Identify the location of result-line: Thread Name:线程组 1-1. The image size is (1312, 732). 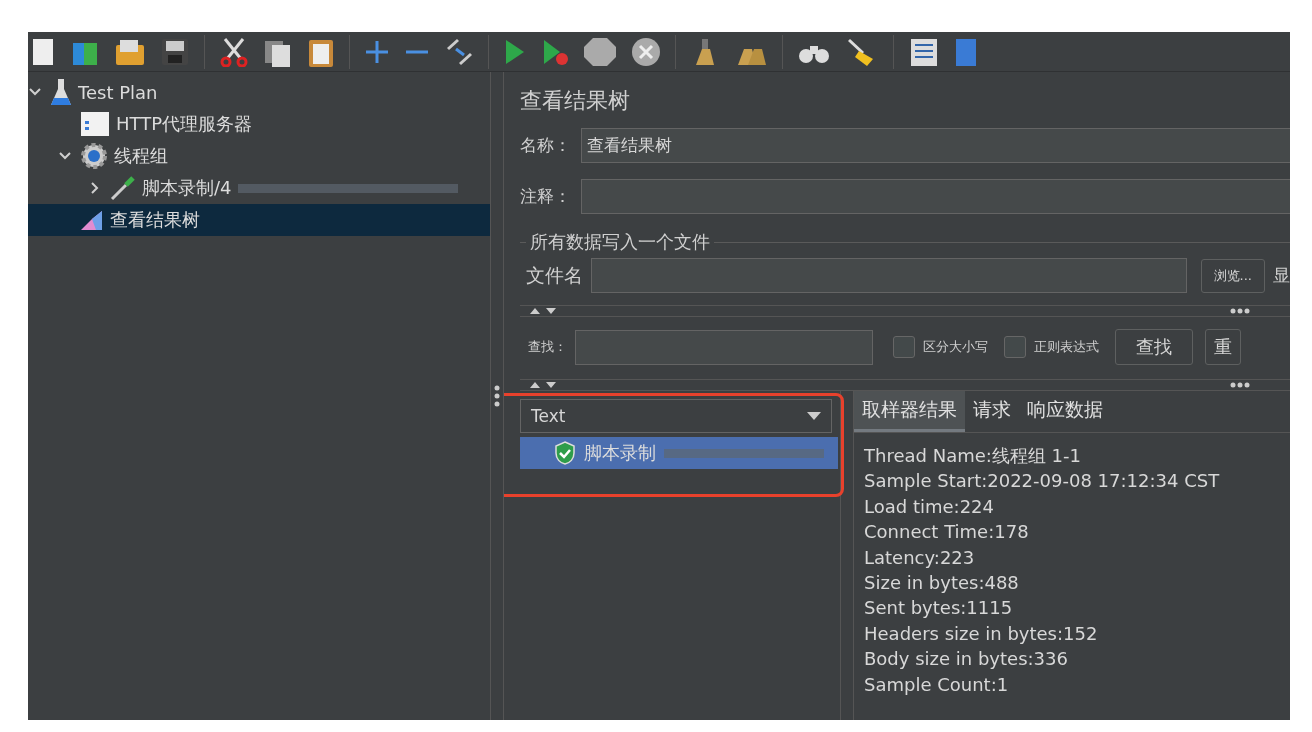
(973, 456).